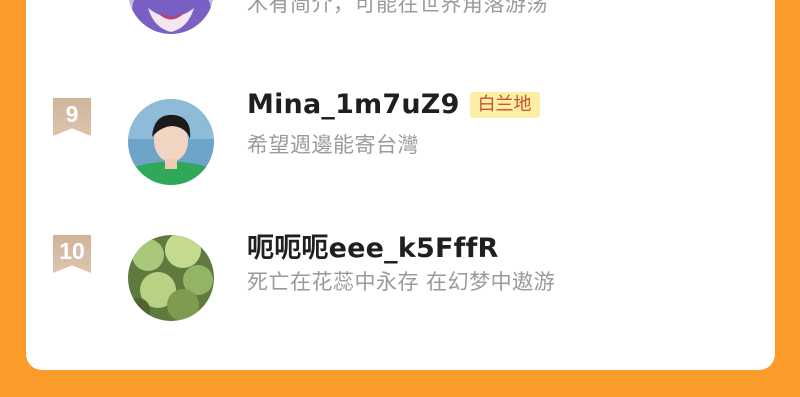  Describe the element at coordinates (72, 251) in the screenshot. I see `rank-number: 10` at that location.